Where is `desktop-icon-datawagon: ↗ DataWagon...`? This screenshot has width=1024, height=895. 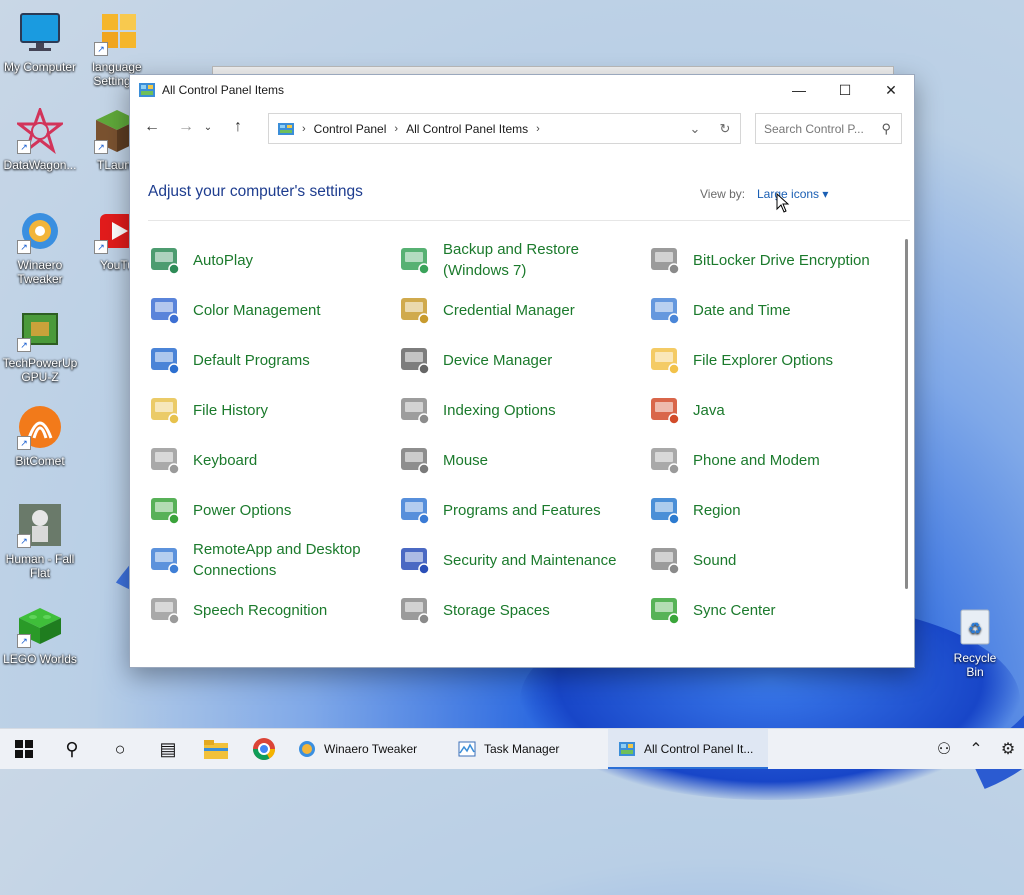
desktop-icon-datawagon: ↗ DataWagon... is located at coordinates (40, 138).